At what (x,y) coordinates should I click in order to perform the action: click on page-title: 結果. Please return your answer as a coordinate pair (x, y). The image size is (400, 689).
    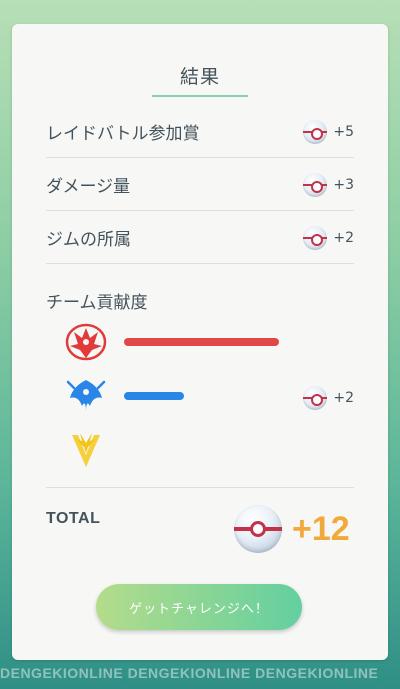
    Looking at the image, I should click on (199, 77).